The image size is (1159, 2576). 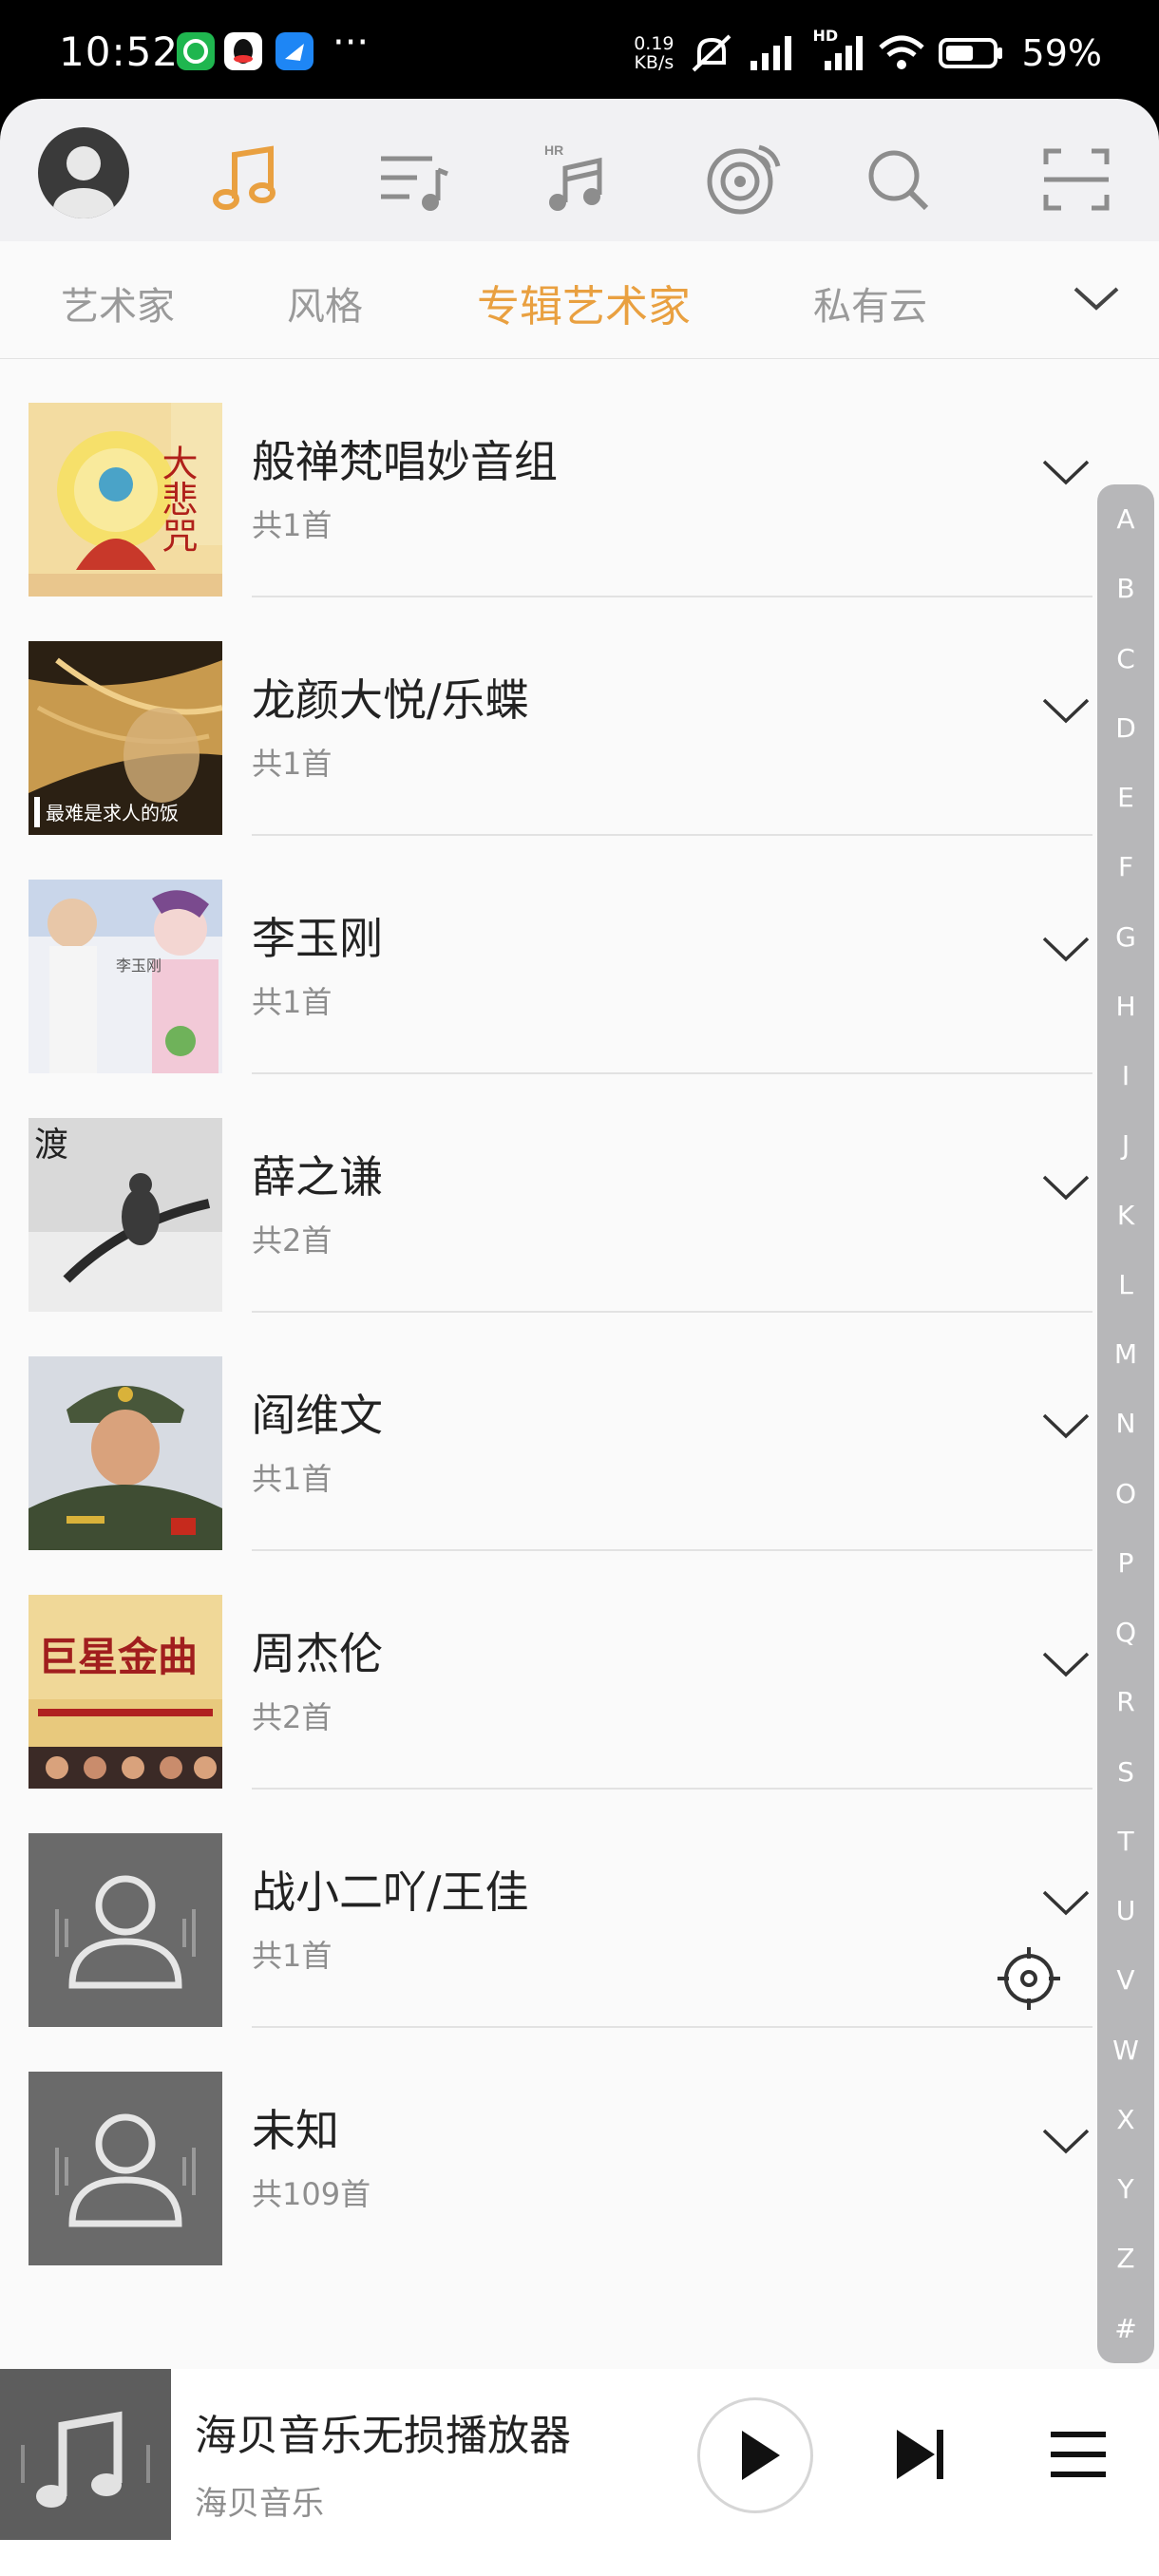 What do you see at coordinates (1125, 728) in the screenshot?
I see `index-letter: D` at bounding box center [1125, 728].